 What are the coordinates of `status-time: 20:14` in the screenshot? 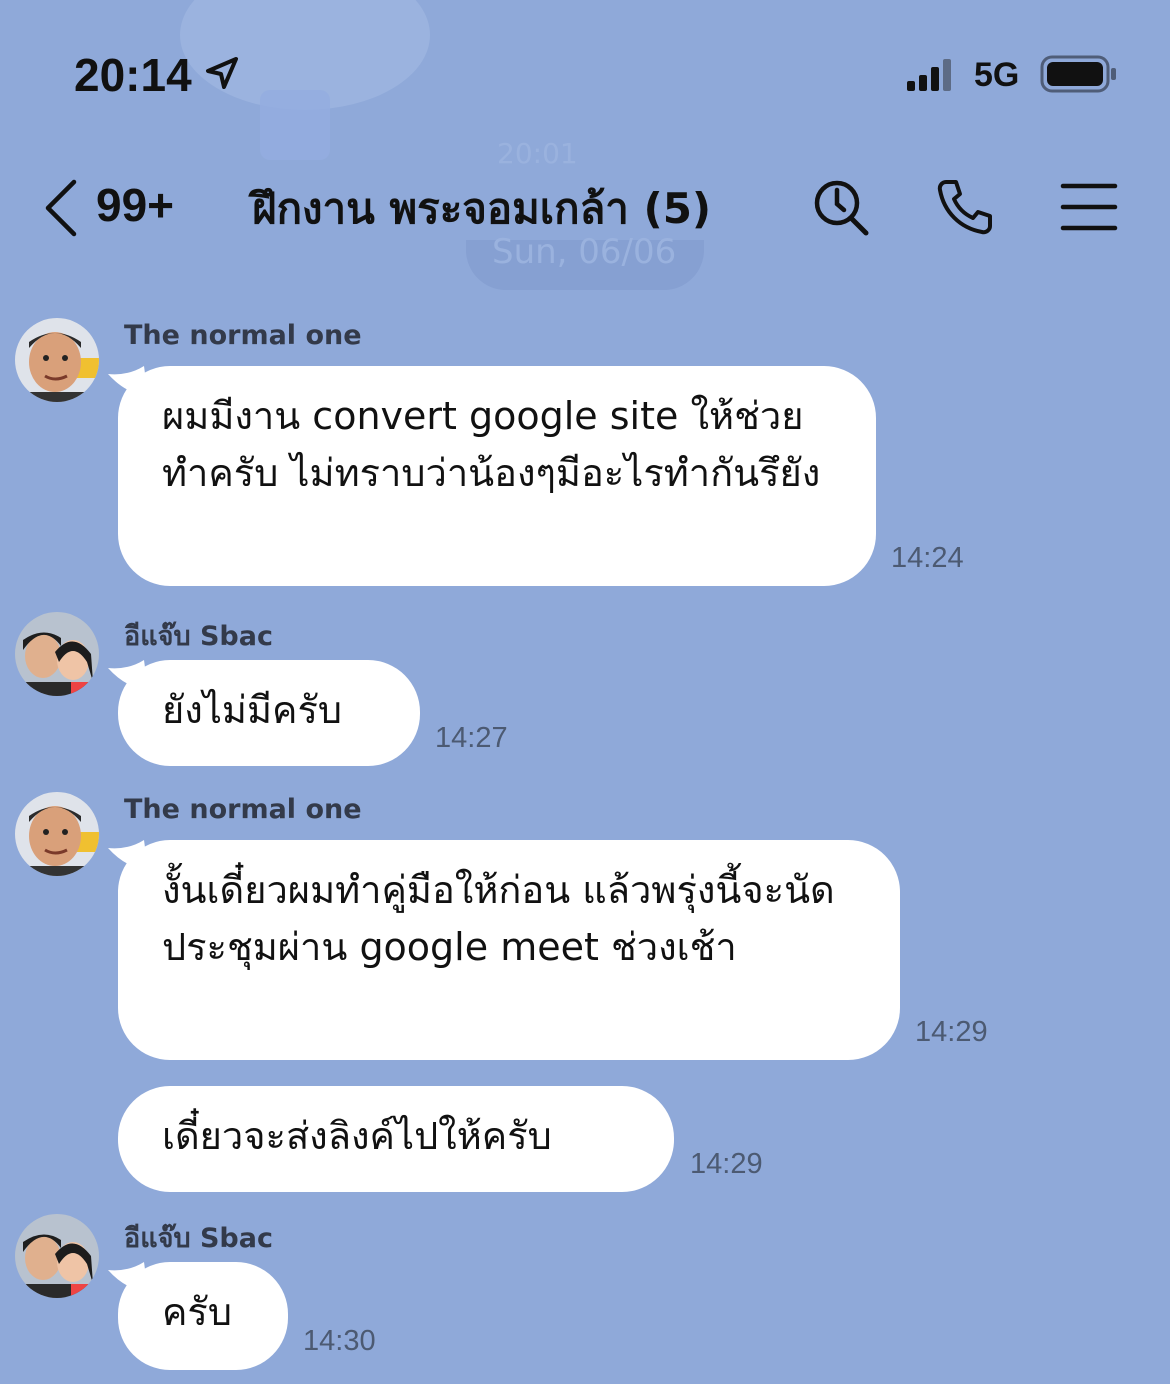 It's located at (133, 75).